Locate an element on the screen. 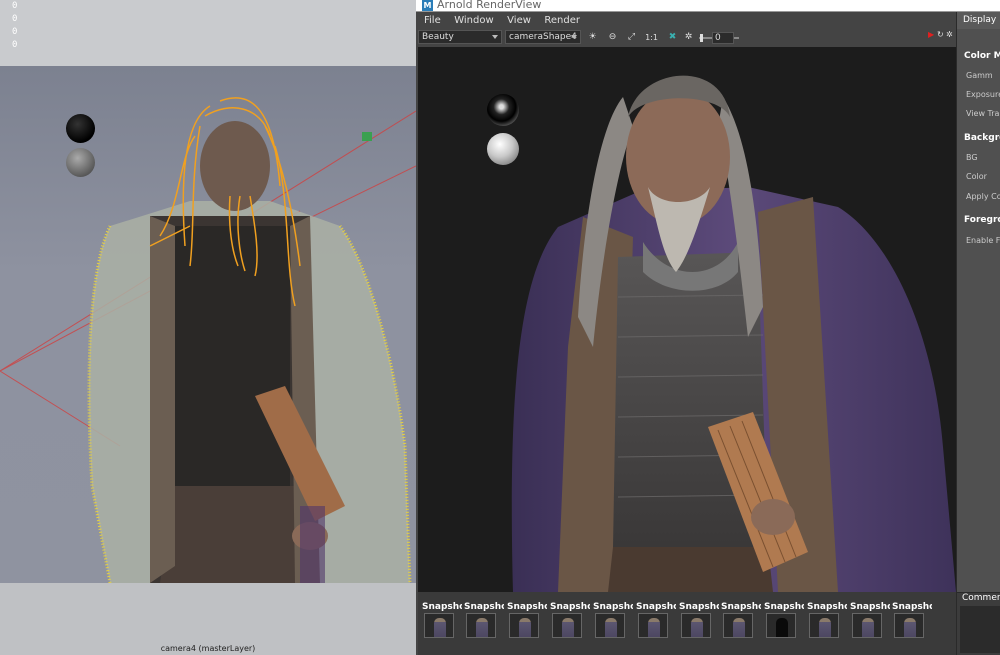  menu-file: File is located at coordinates (432, 20).